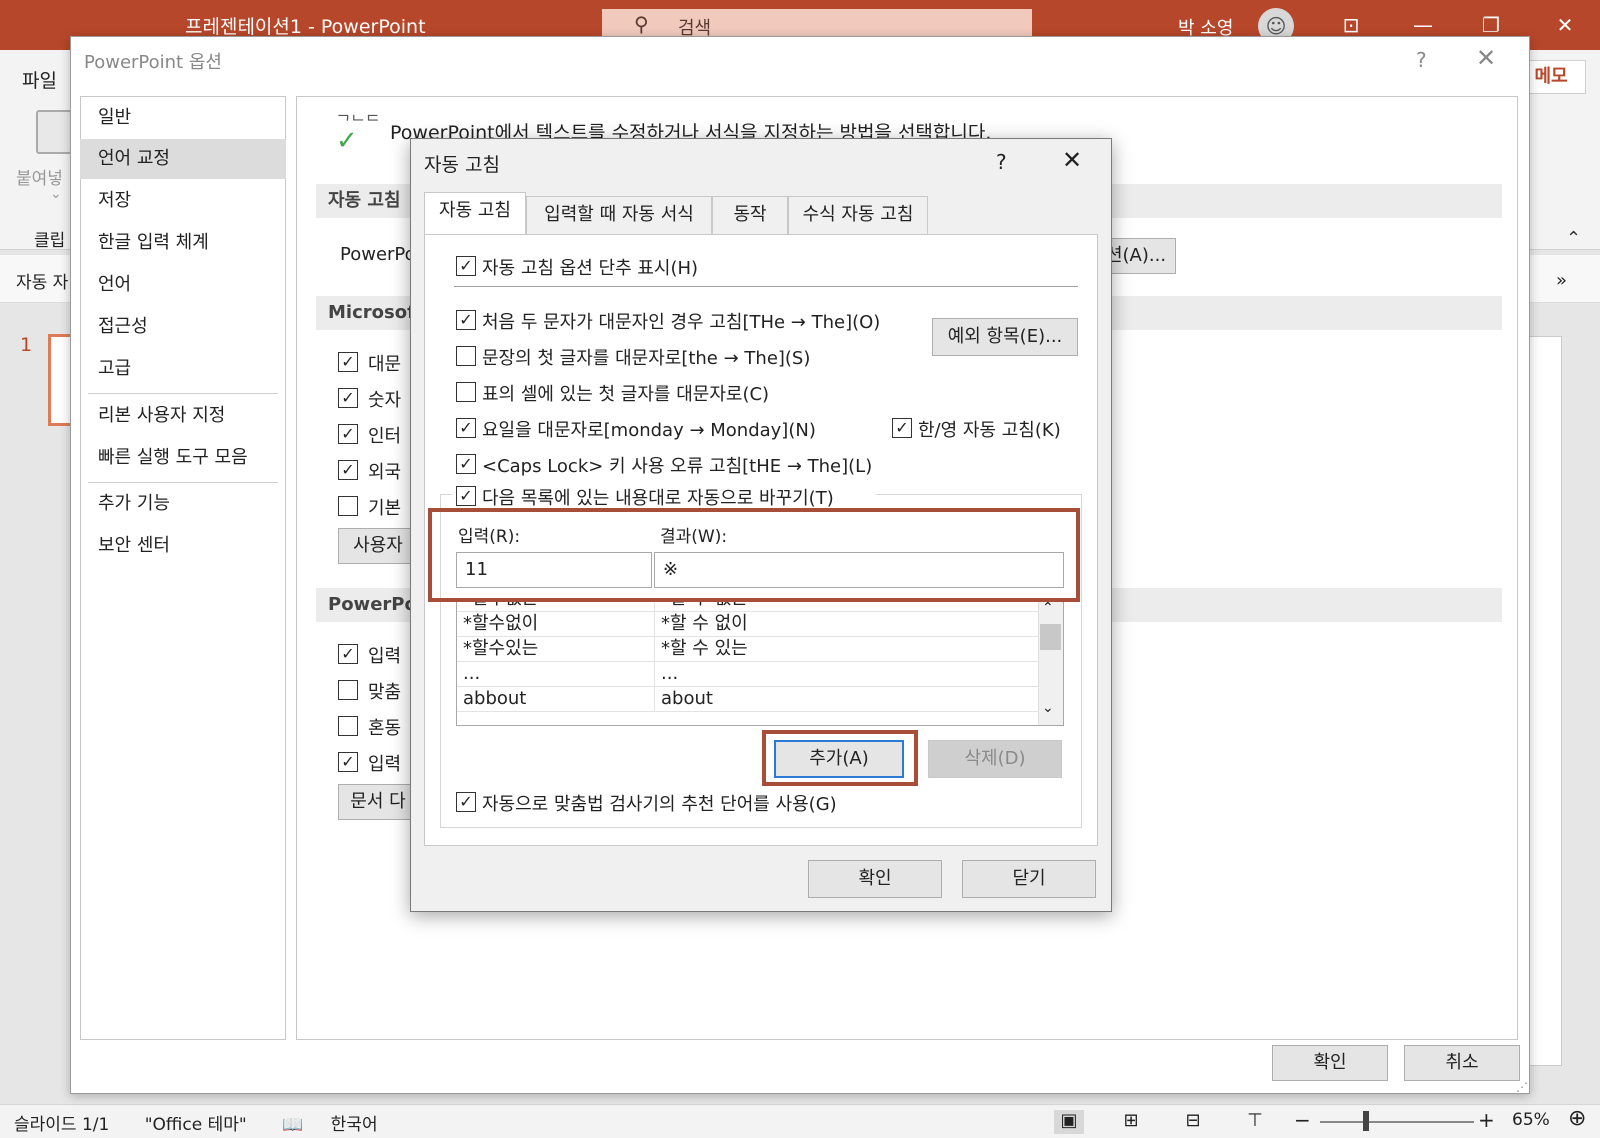  I want to click on nav-advanced: 고급, so click(183, 369).